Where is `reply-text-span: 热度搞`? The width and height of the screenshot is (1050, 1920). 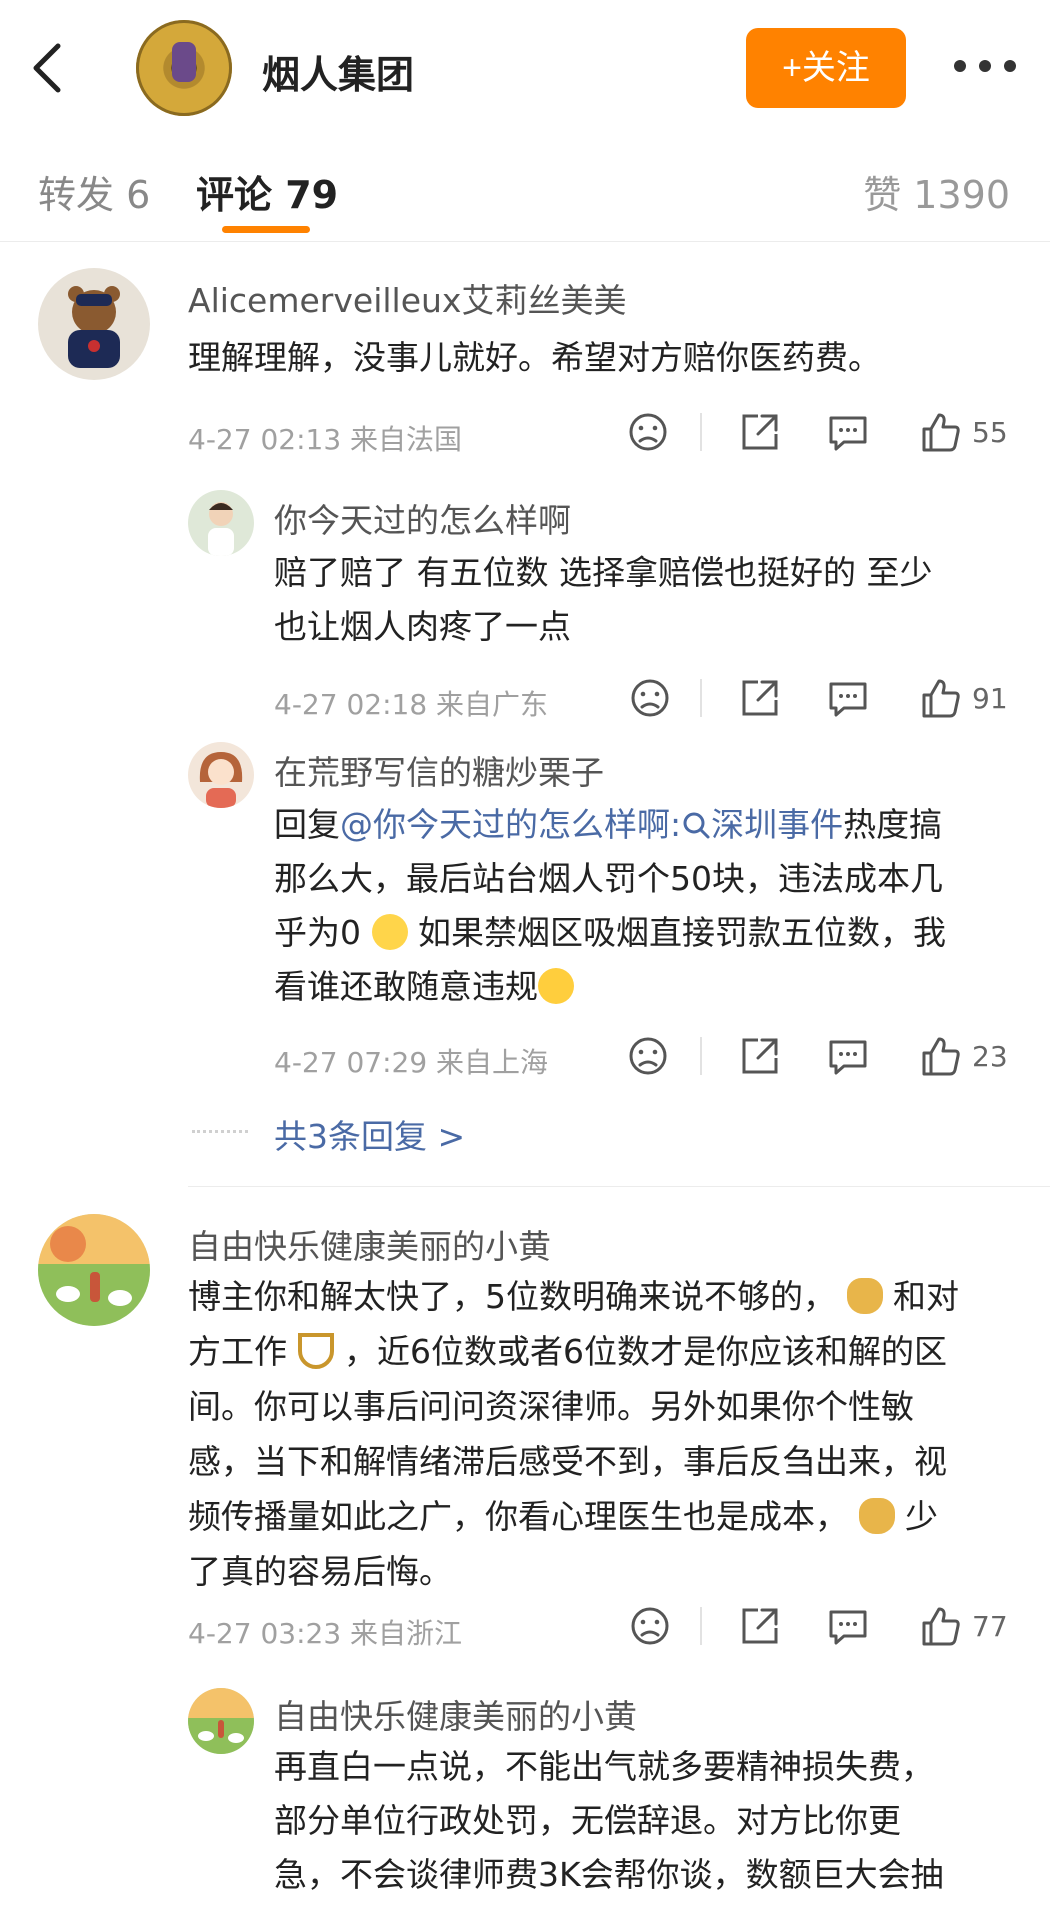
reply-text-span: 热度搞 is located at coordinates (893, 824).